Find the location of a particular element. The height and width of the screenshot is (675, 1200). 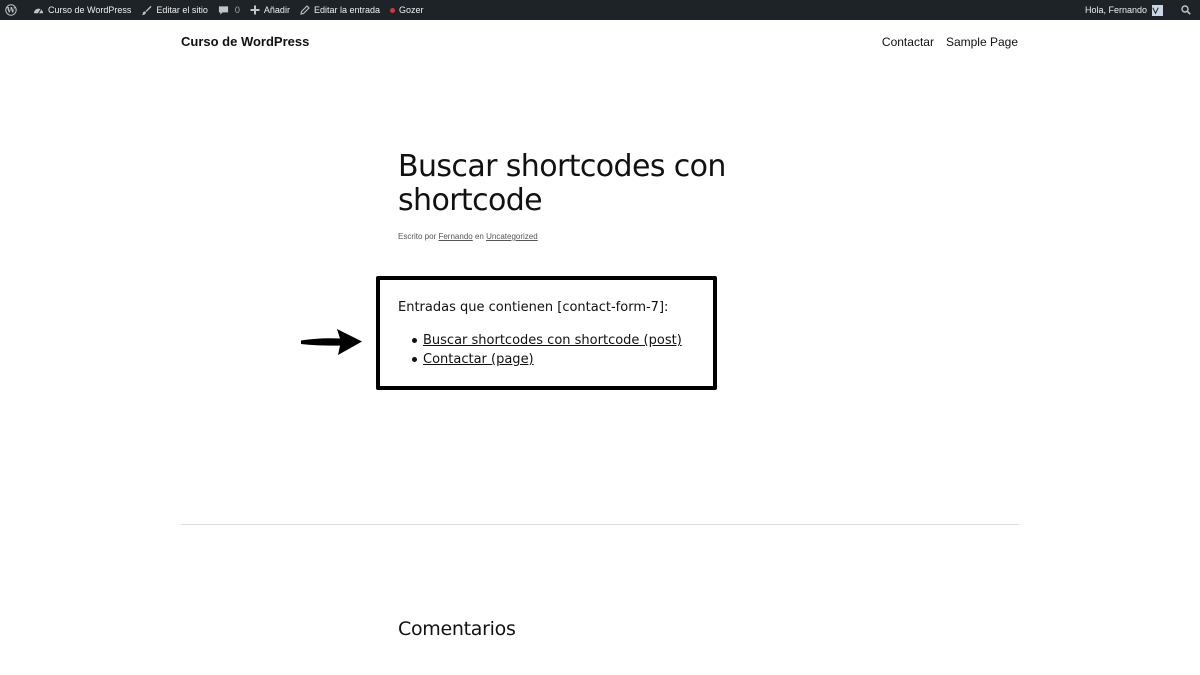

greeting-label: Hola, Fernando is located at coordinates (1115, 10).